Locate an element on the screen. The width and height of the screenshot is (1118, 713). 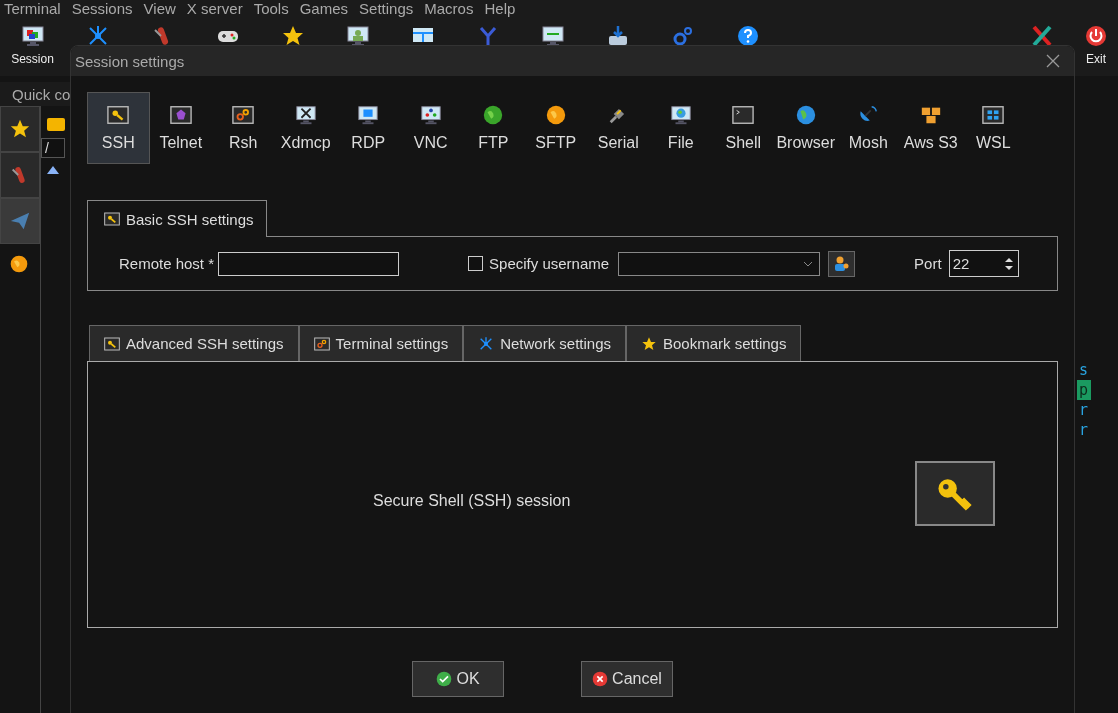
terminal-text: p is located at coordinates (1084, 390).